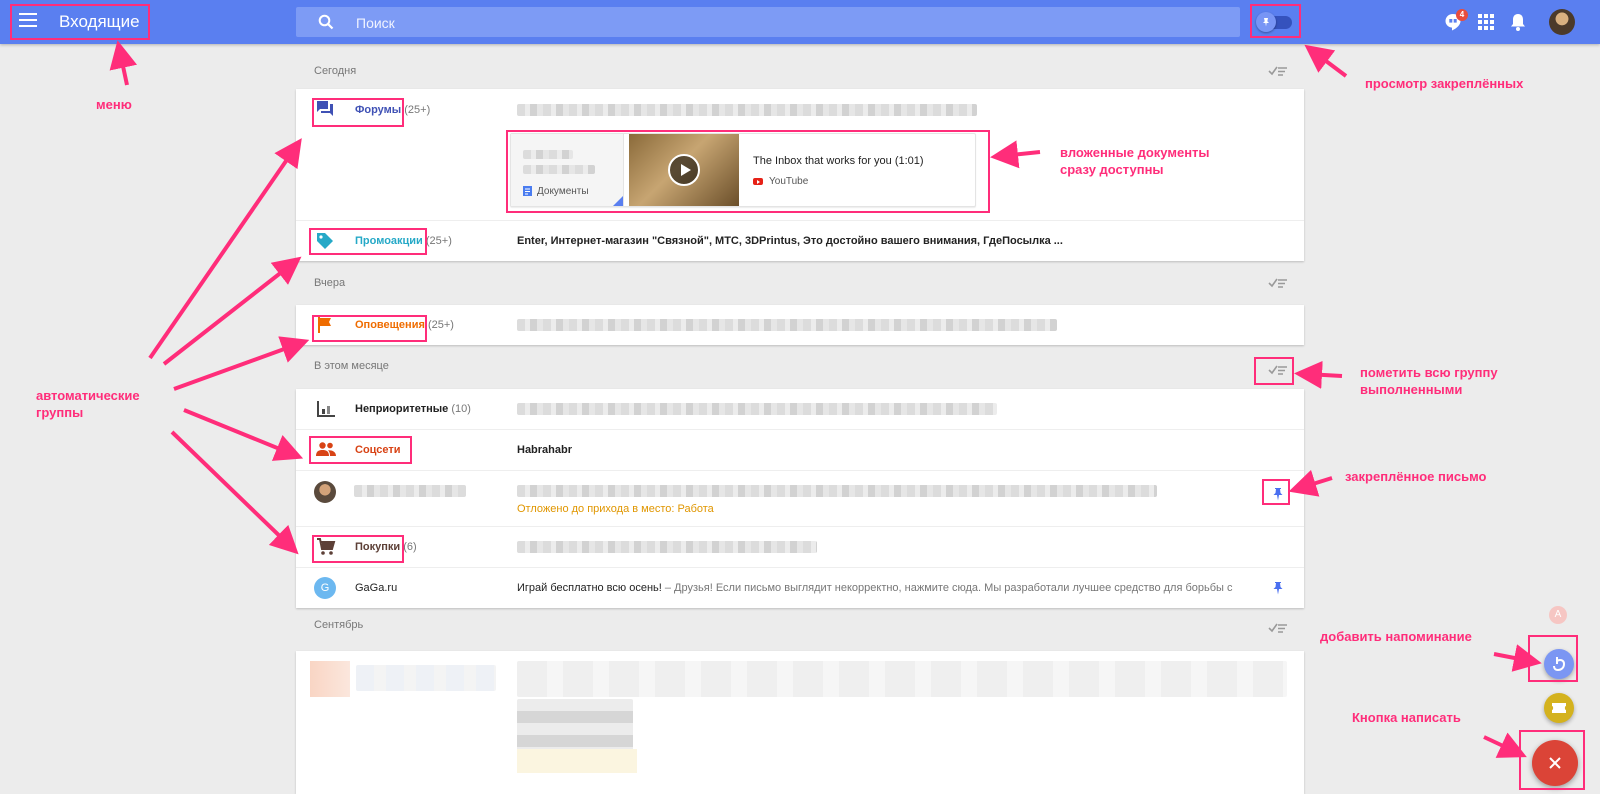 The width and height of the screenshot is (1600, 794). What do you see at coordinates (232, 311) in the screenshot?
I see `arrow-group-promotions` at bounding box center [232, 311].